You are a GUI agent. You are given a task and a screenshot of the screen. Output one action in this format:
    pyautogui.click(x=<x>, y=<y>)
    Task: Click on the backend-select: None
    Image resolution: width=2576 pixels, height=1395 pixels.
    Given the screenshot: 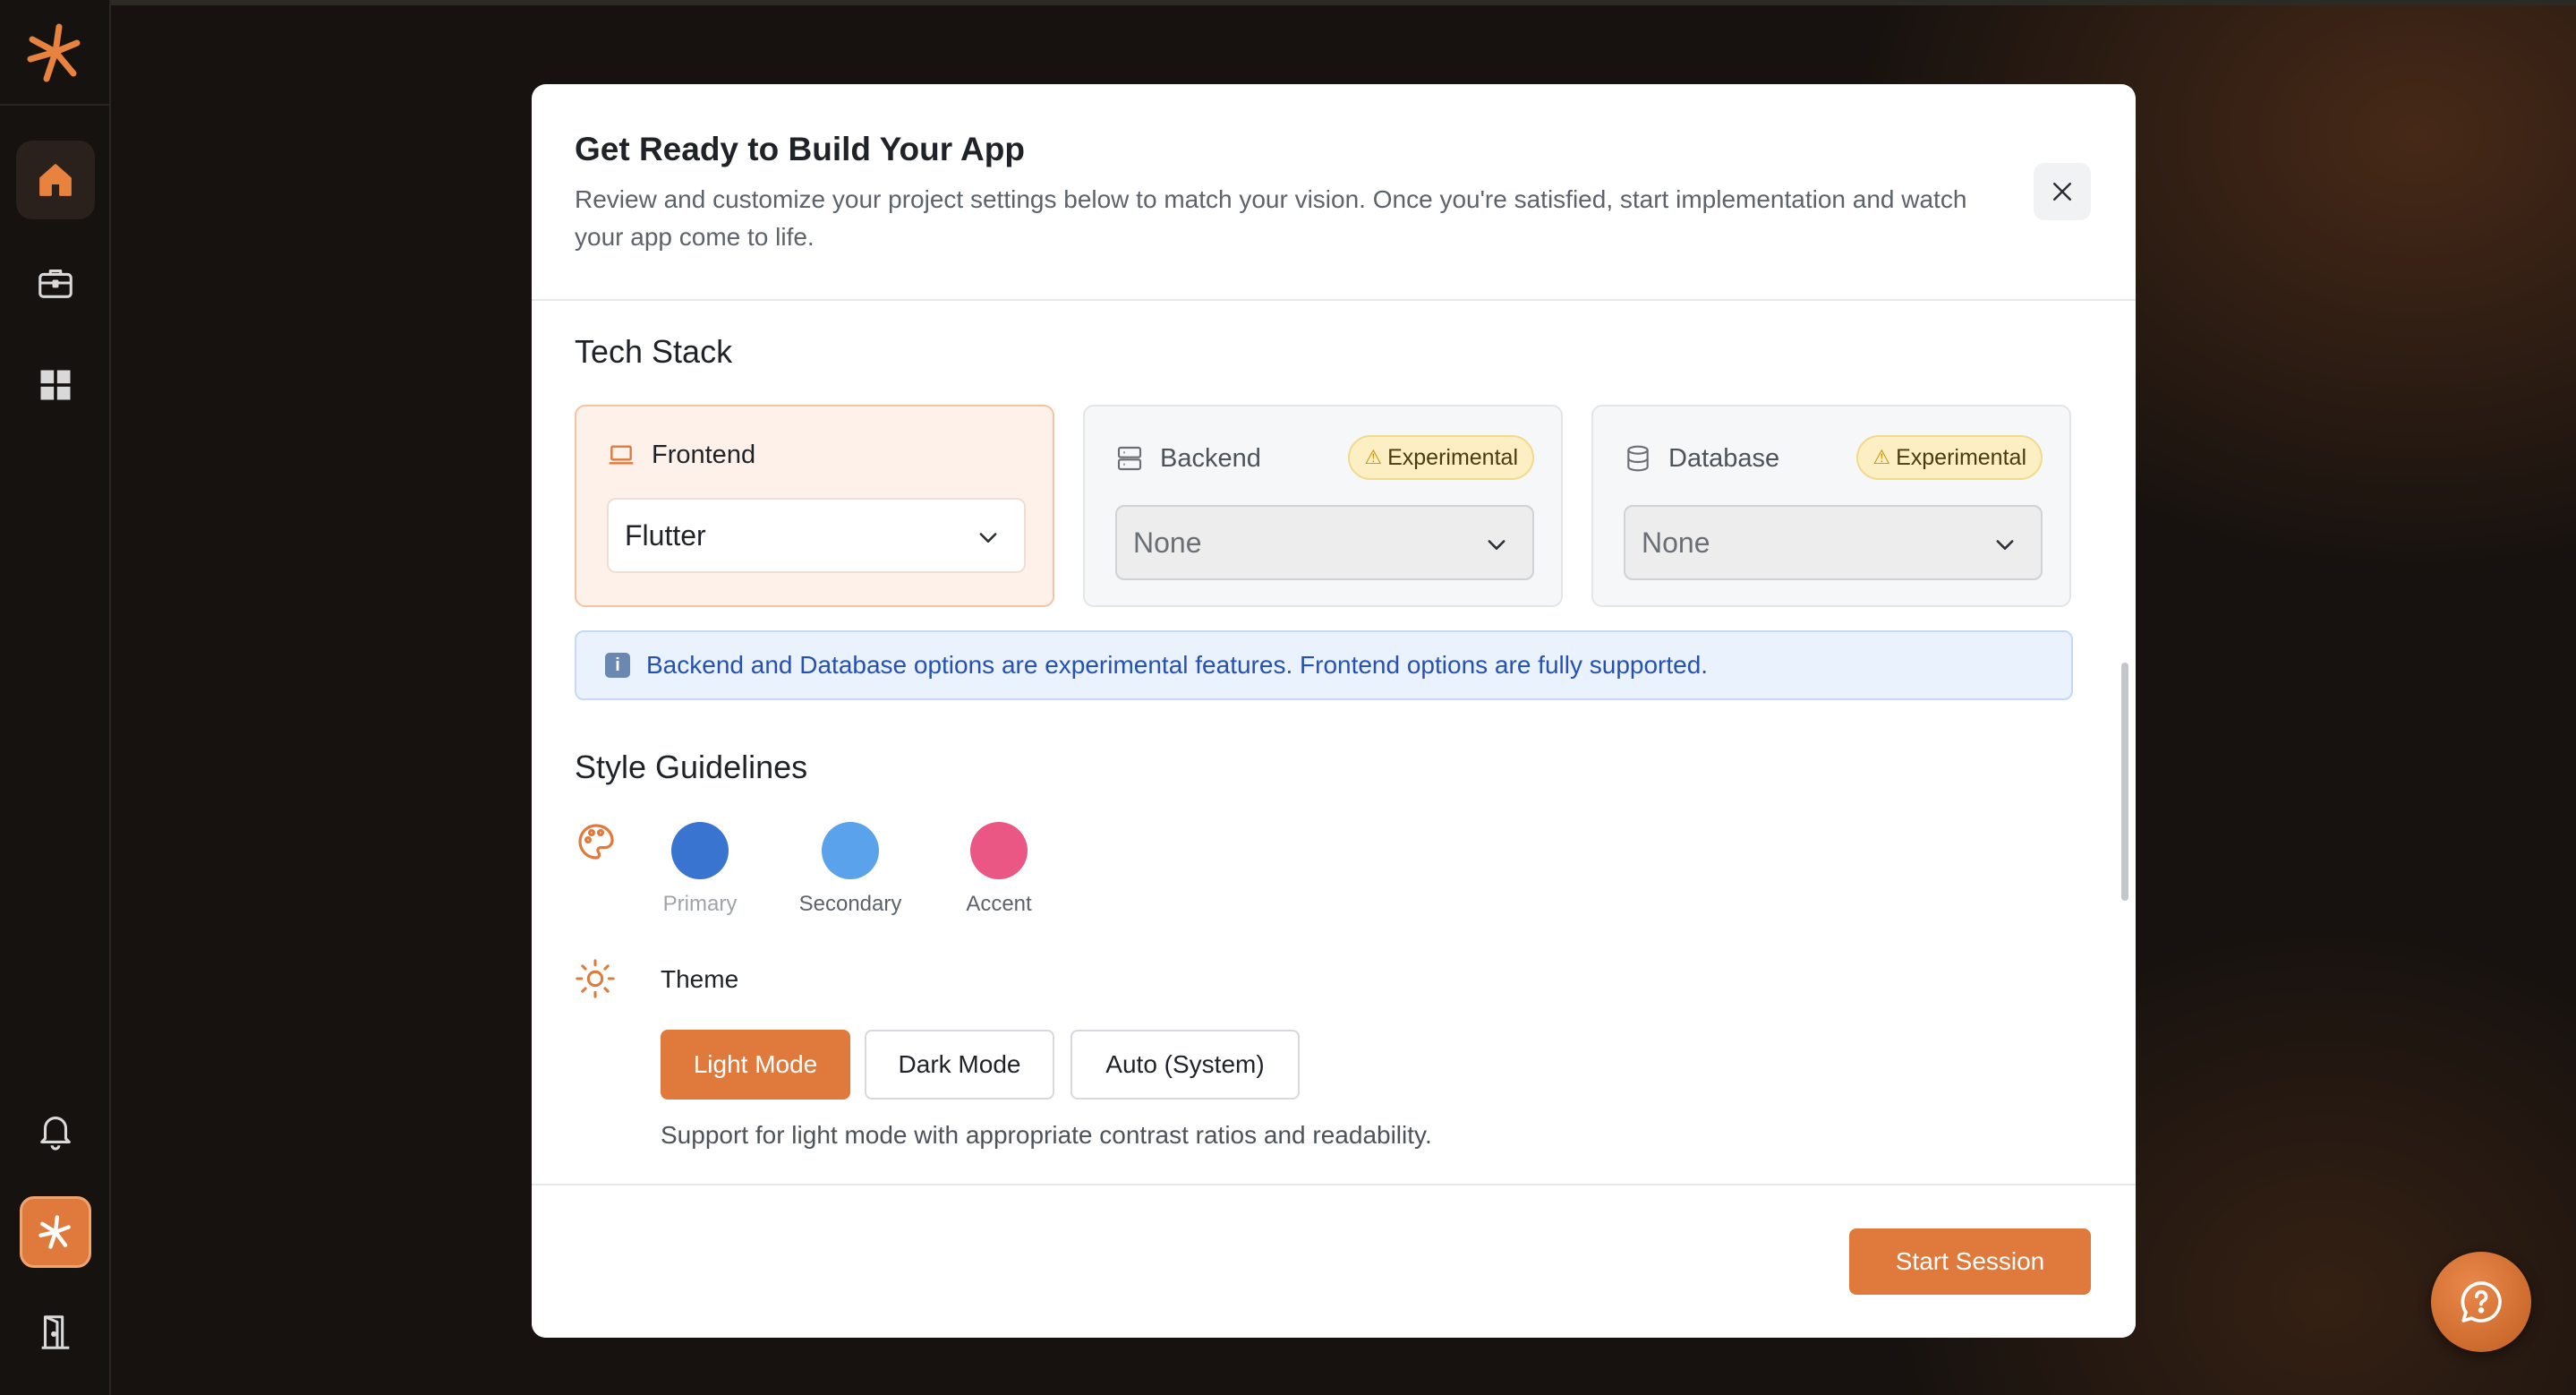 What is the action you would take?
    pyautogui.click(x=1324, y=542)
    